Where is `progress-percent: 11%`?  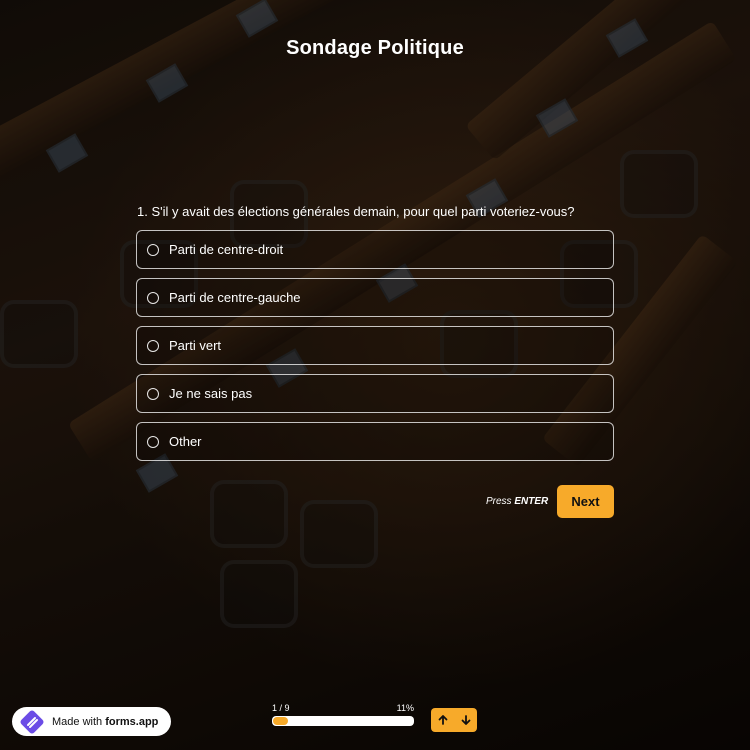
progress-percent: 11% is located at coordinates (405, 708).